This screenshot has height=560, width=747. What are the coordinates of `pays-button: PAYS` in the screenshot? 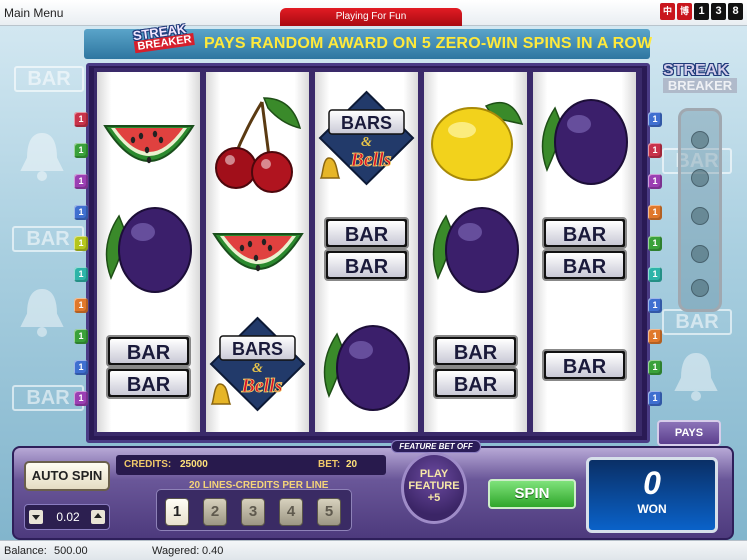 It's located at (689, 433).